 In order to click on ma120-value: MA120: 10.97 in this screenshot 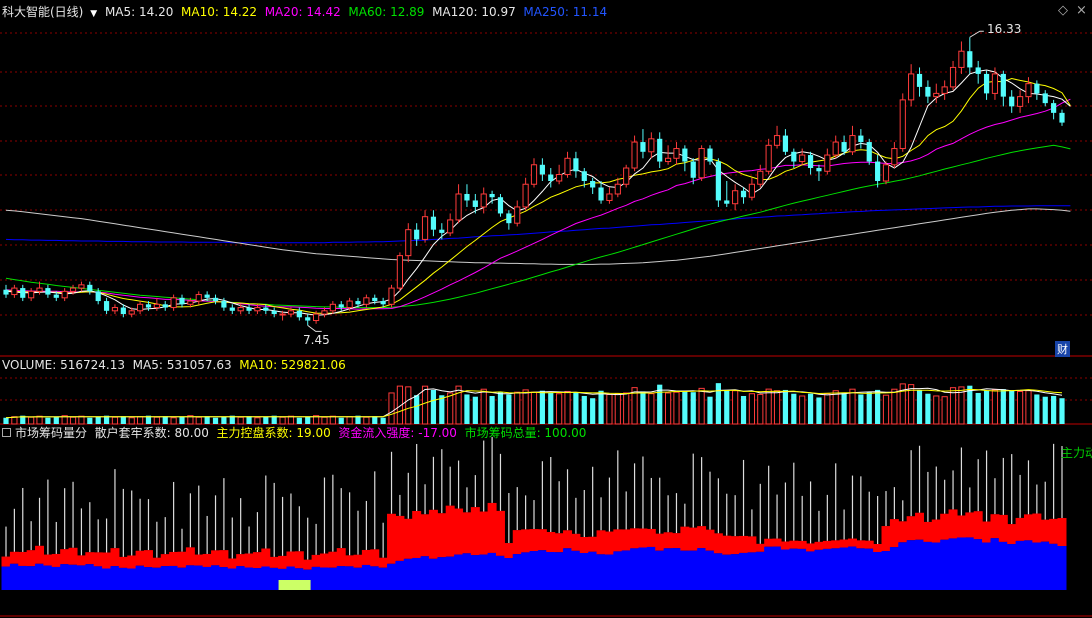, I will do `click(474, 12)`.